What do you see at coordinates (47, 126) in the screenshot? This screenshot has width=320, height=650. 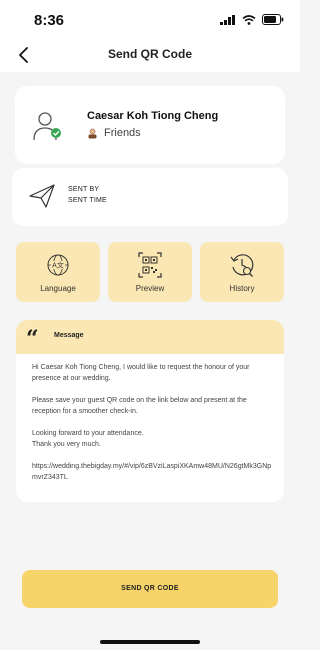 I see `avatar-icon` at bounding box center [47, 126].